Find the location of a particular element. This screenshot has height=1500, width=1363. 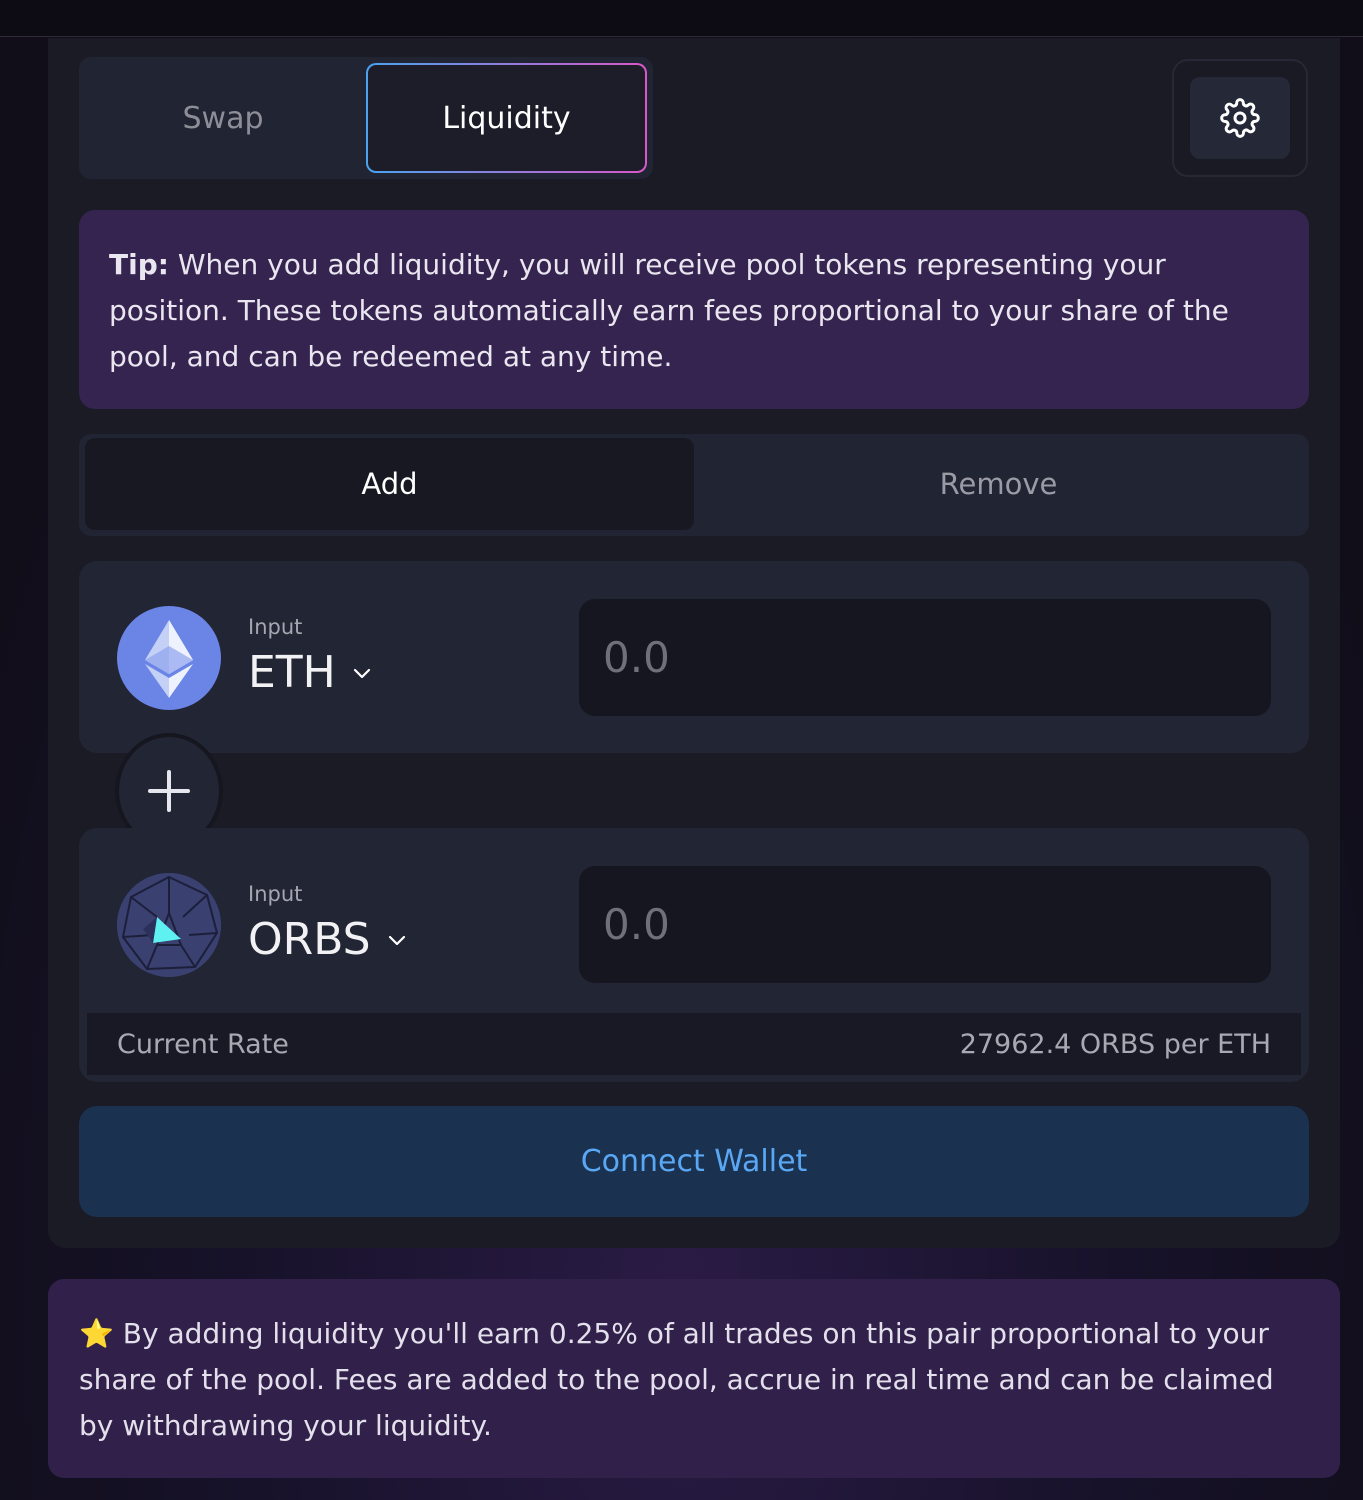

tab-swap: Swap is located at coordinates (223, 118).